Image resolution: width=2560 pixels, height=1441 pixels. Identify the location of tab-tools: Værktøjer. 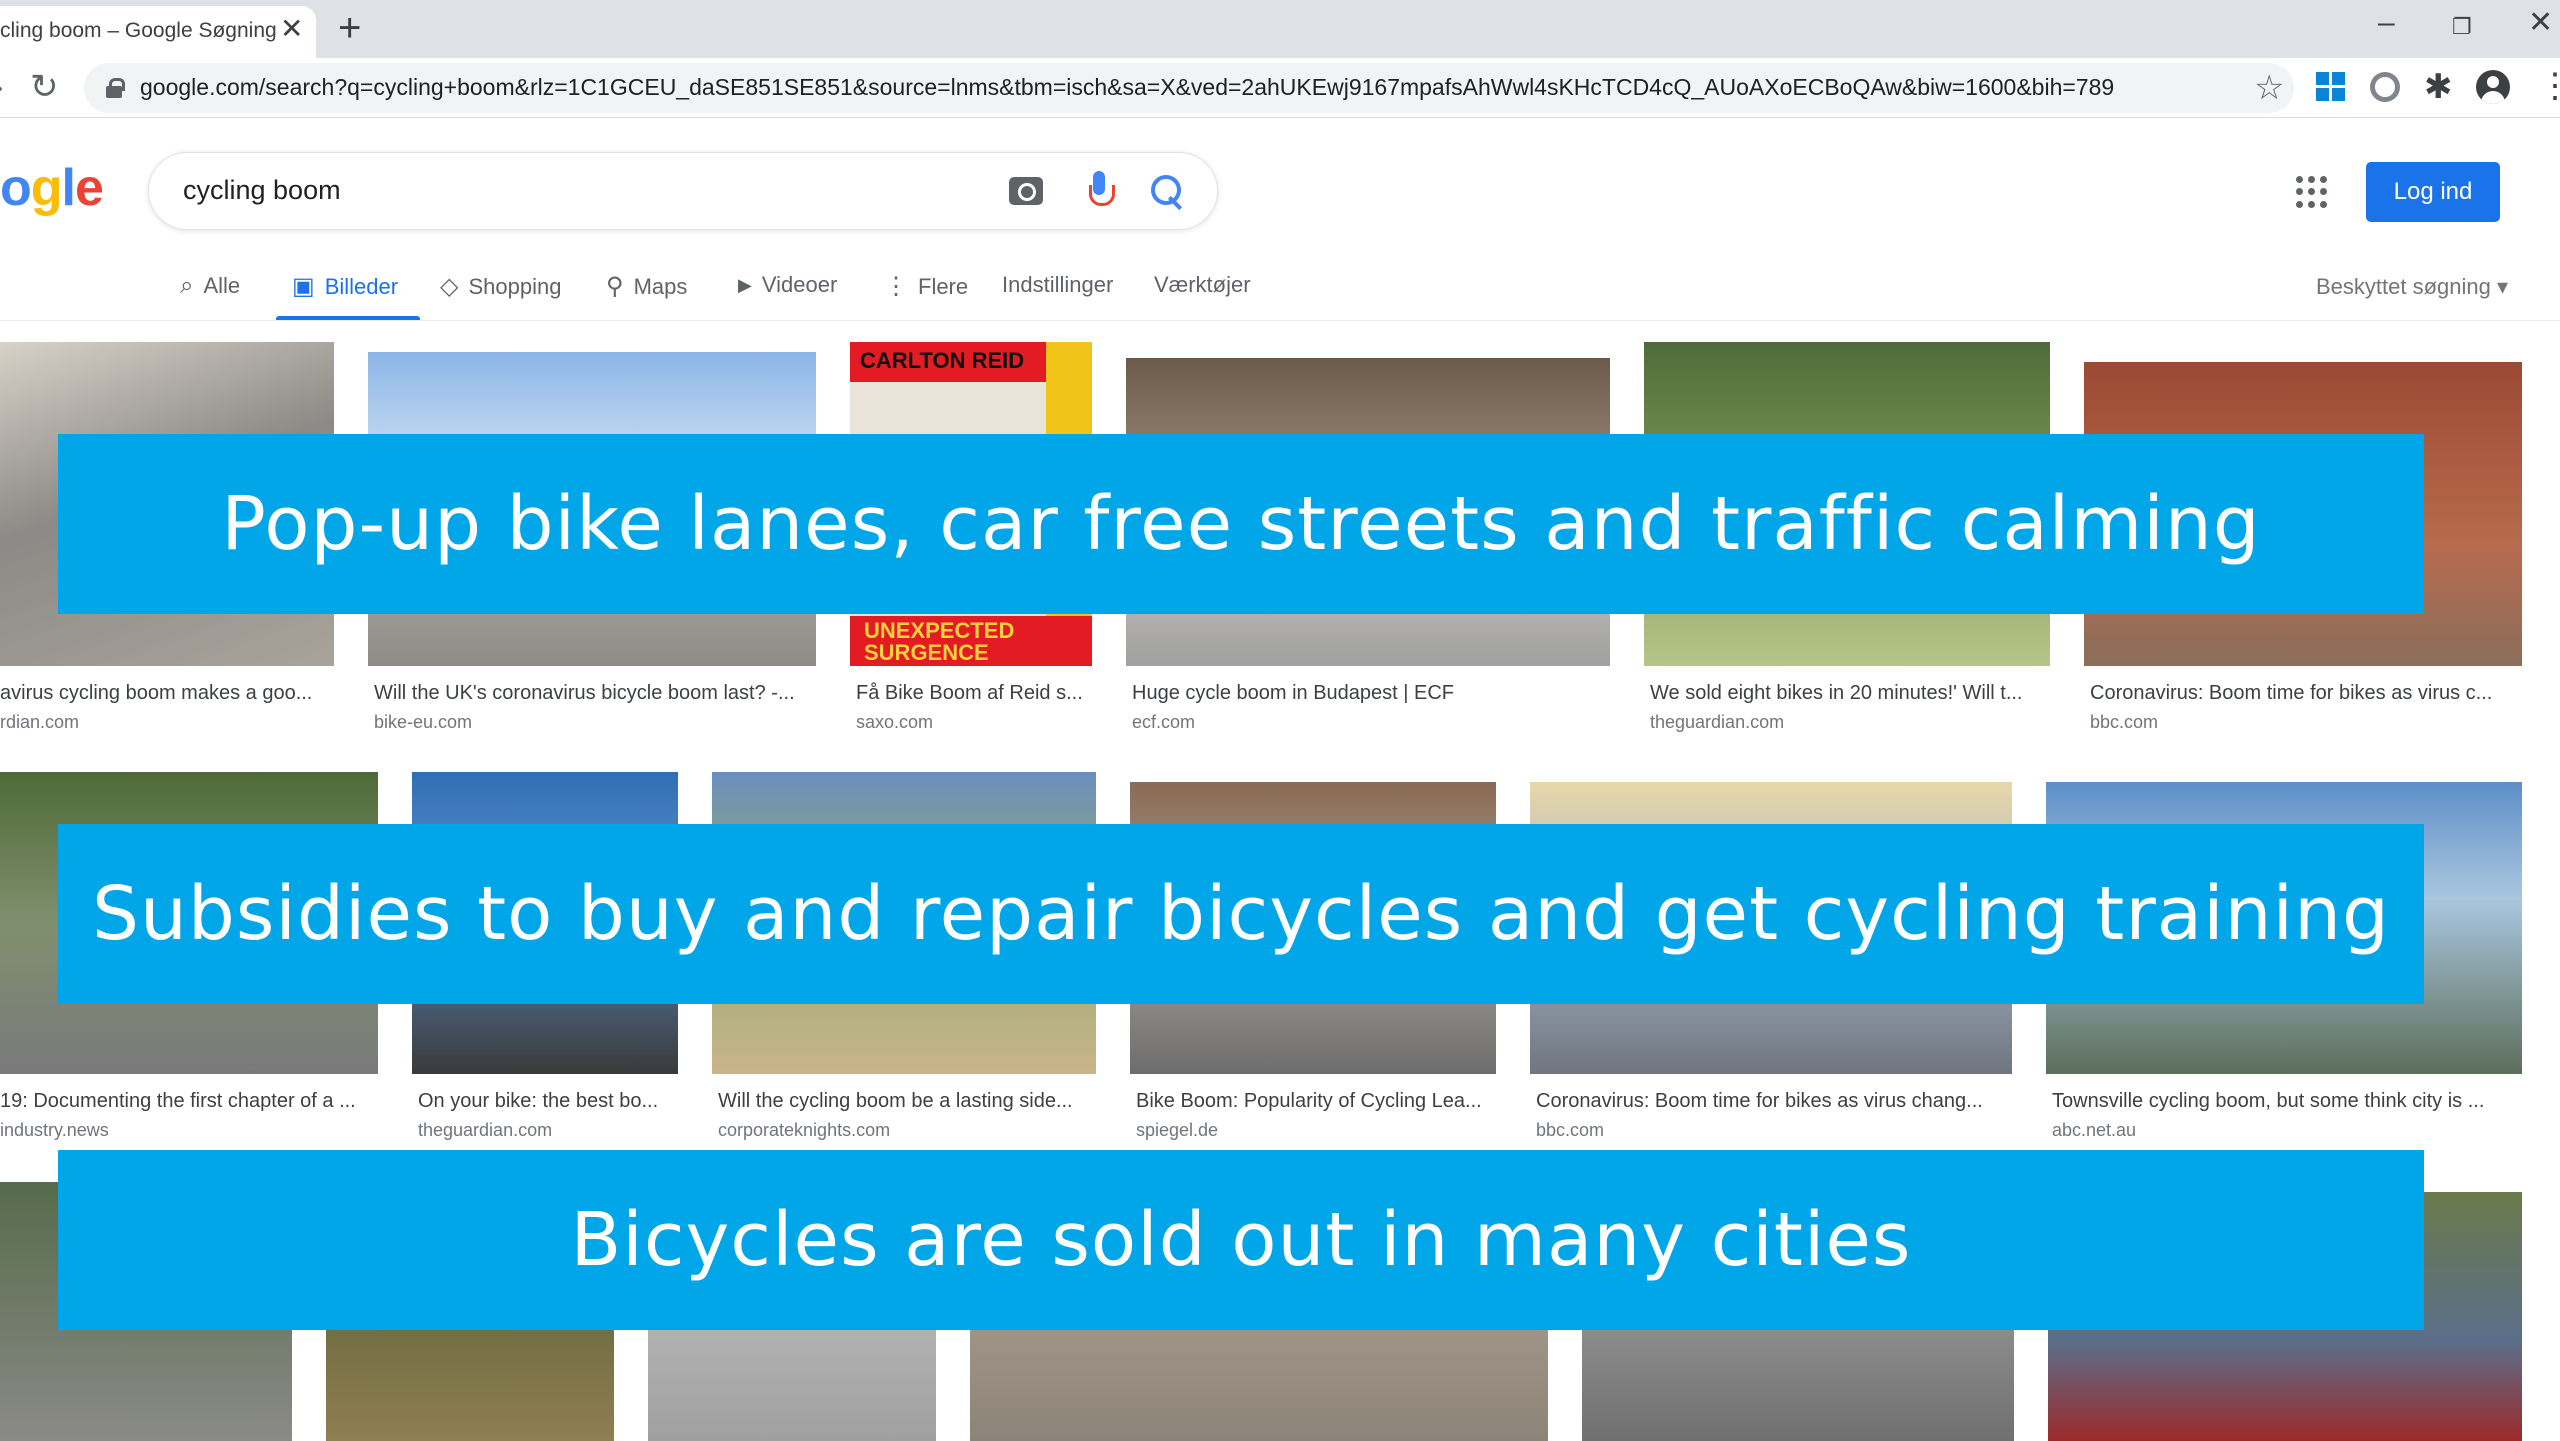
(1202, 285).